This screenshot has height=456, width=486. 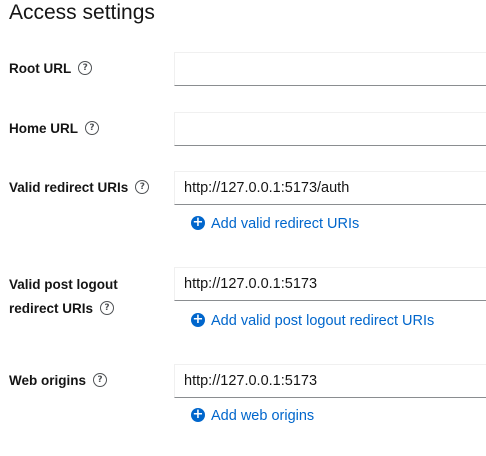 I want to click on web-origins-label: Web origins?, so click(x=58, y=381).